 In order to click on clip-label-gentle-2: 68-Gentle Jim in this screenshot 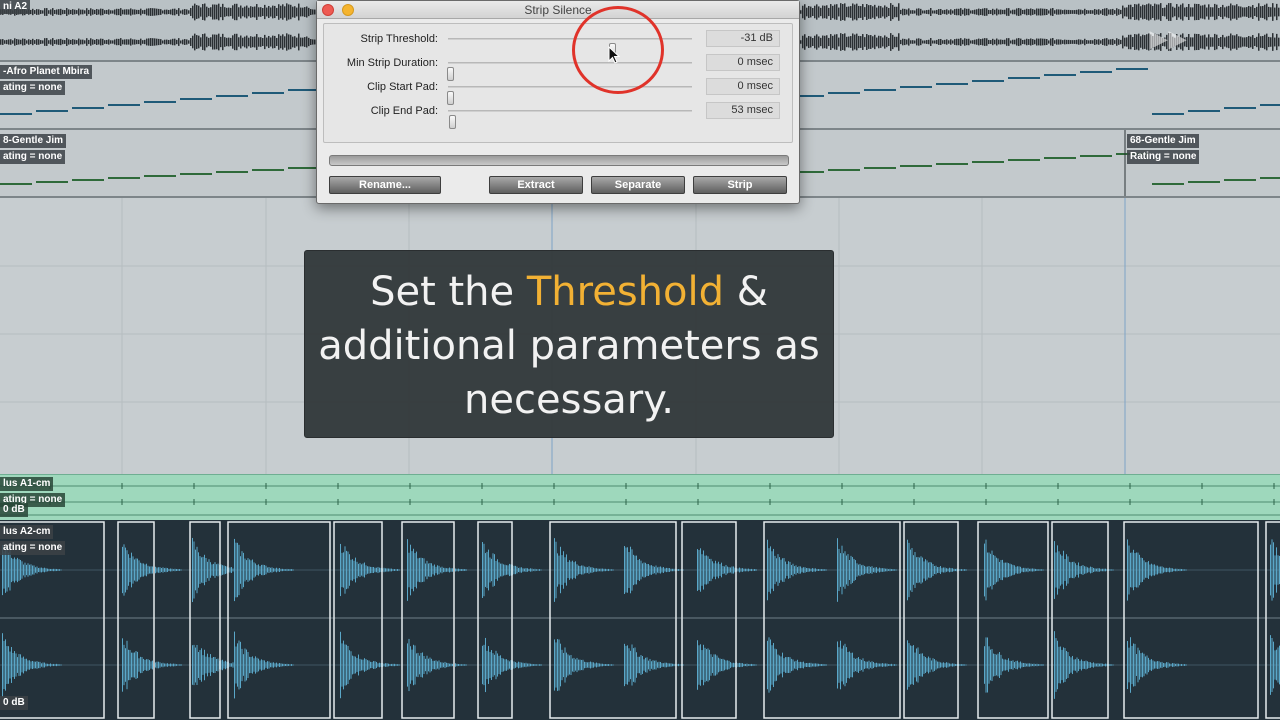, I will do `click(1163, 141)`.